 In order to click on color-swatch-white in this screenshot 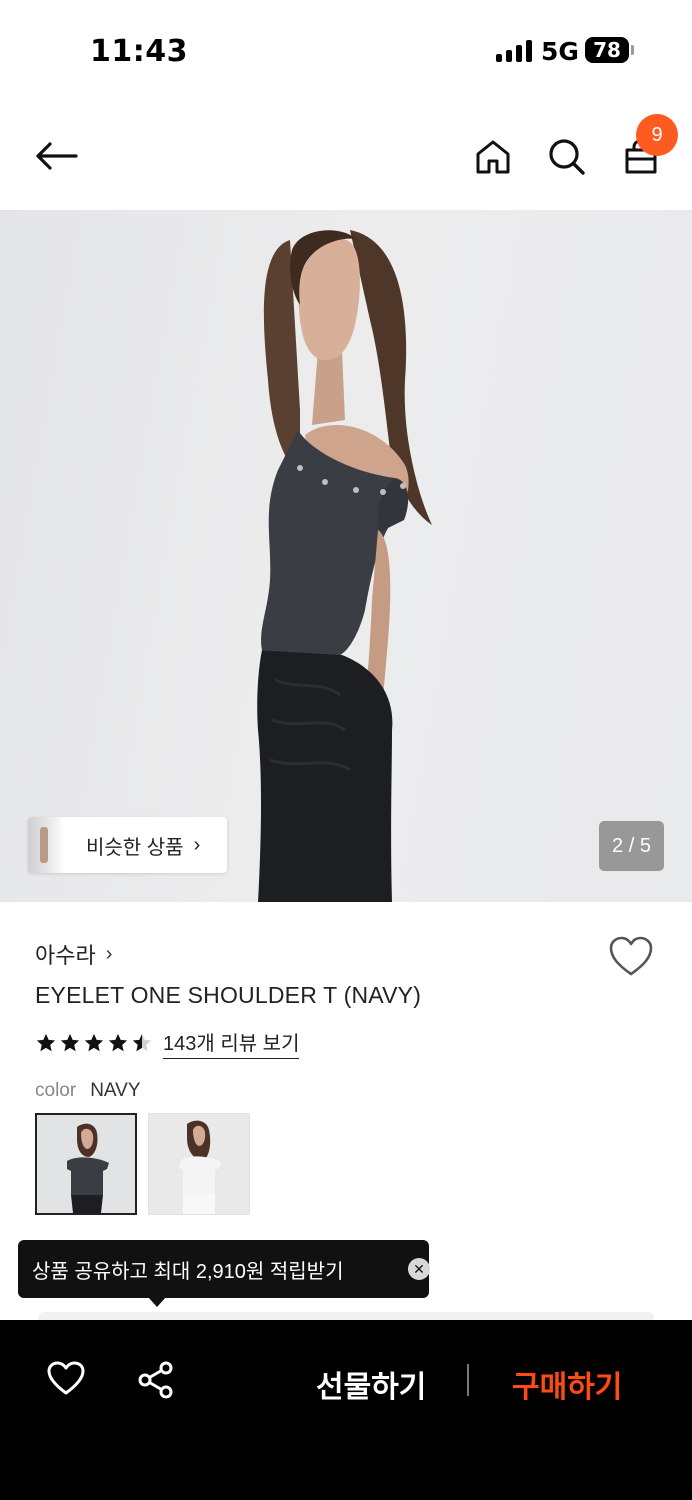, I will do `click(199, 1164)`.